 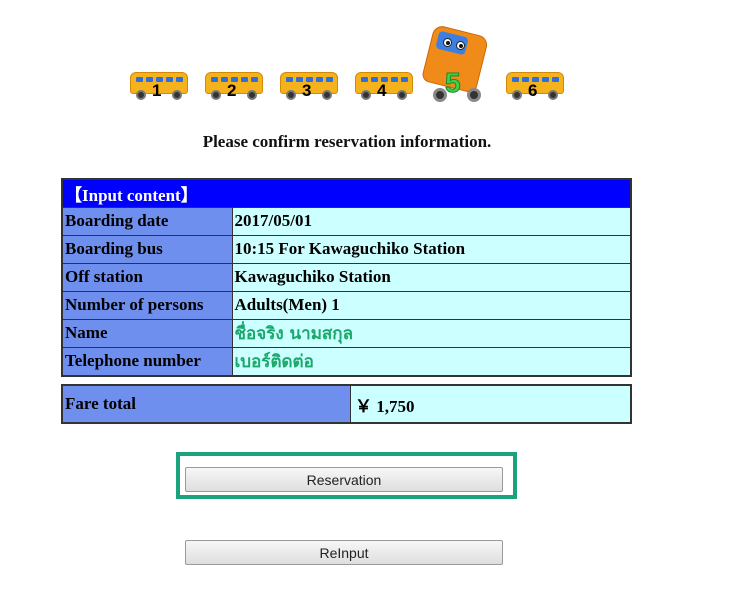 I want to click on table-row: Number of persons Adults(Men) 1, so click(x=346, y=305).